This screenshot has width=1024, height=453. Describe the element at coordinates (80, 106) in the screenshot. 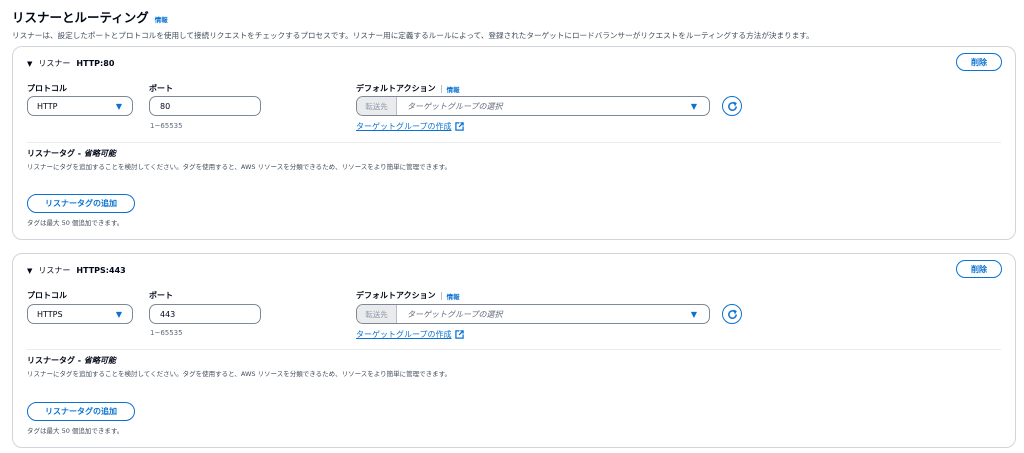

I see `protocol-select: HTTP ▼` at that location.